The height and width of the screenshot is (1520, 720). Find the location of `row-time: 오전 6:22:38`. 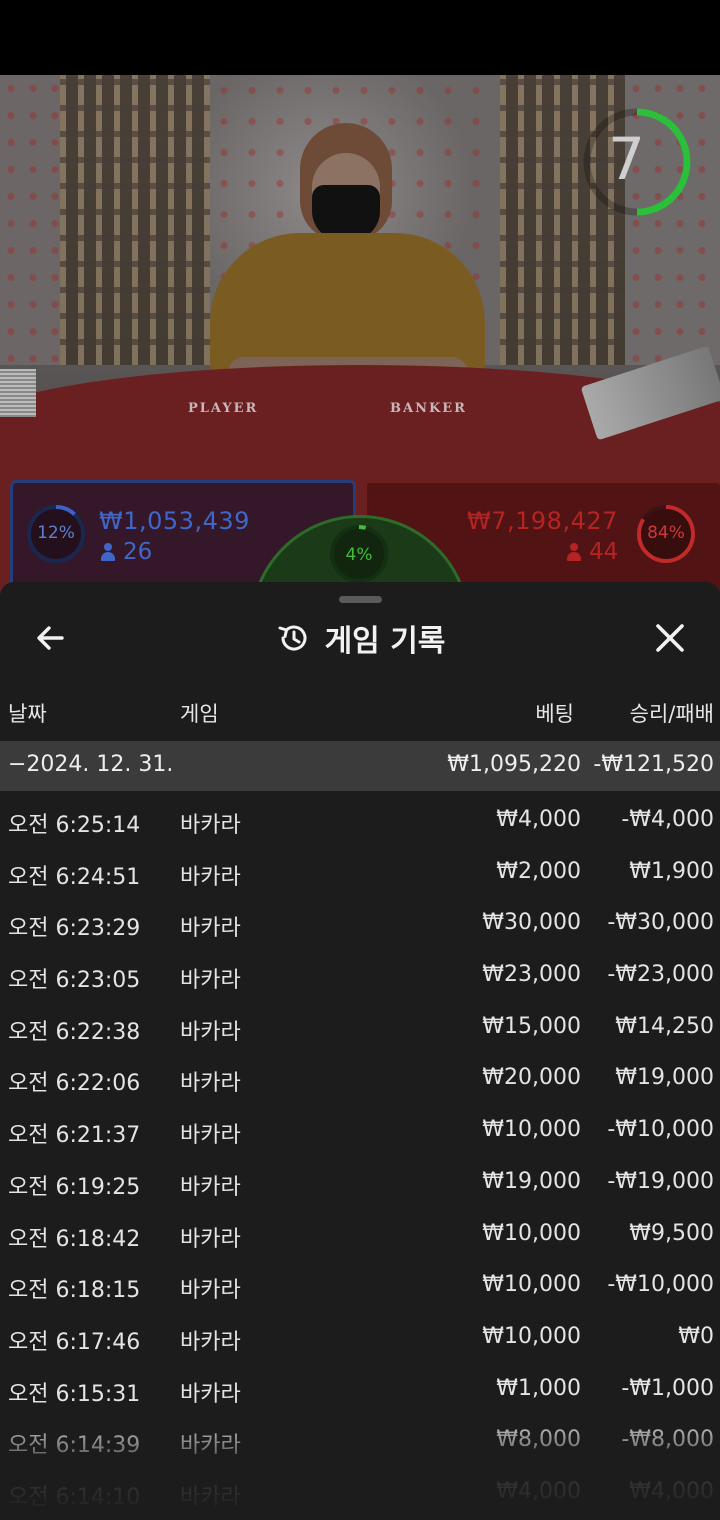

row-time: 오전 6:22:38 is located at coordinates (74, 1032).